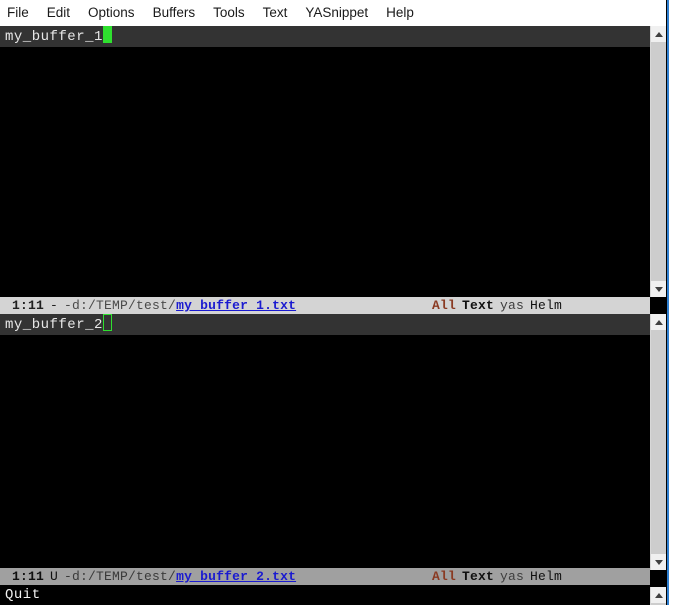 This screenshot has width=673, height=605. I want to click on scrollbar-2-down-button, so click(658, 562).